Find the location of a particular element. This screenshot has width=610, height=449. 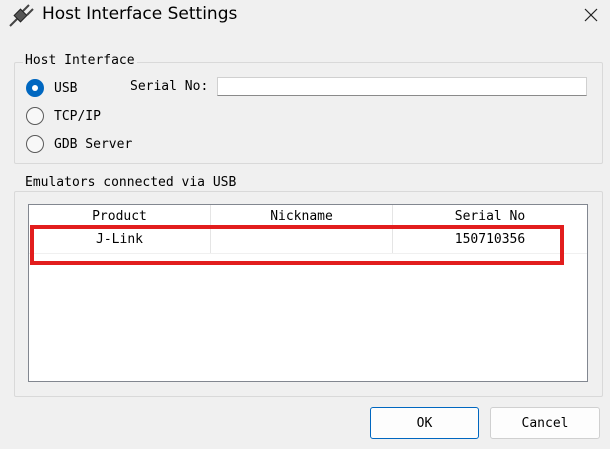

radio-usb-indicator is located at coordinates (35, 88).